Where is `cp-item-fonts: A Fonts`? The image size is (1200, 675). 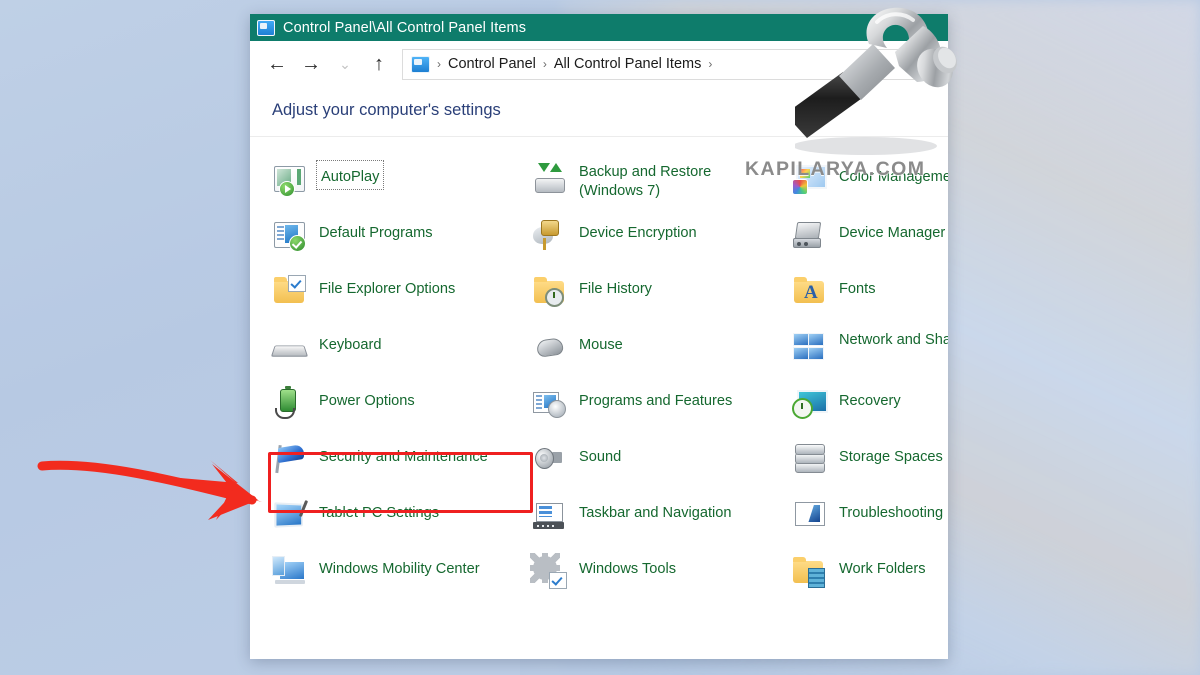
cp-item-fonts: A Fonts is located at coordinates (870, 294).